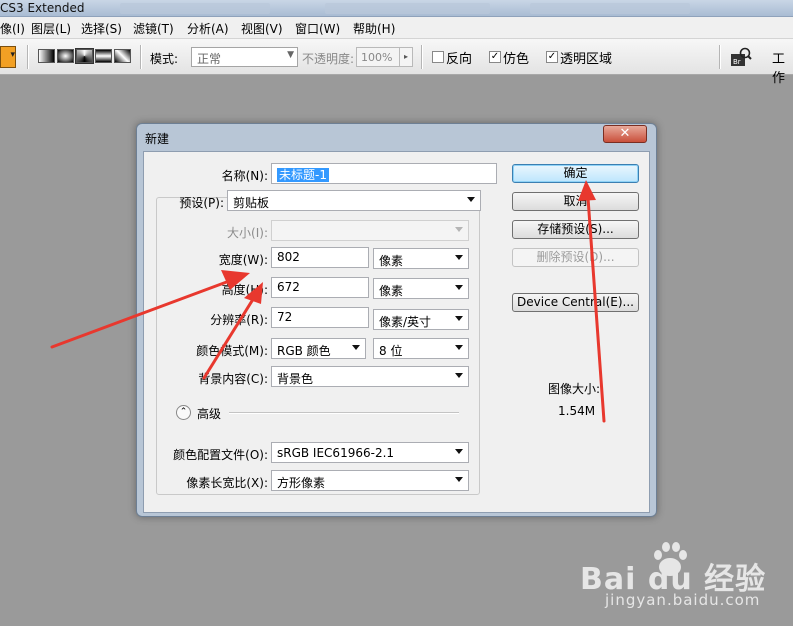 This screenshot has width=793, height=626. Describe the element at coordinates (244, 57) in the screenshot. I see `mode-select: 正常 ▼` at that location.